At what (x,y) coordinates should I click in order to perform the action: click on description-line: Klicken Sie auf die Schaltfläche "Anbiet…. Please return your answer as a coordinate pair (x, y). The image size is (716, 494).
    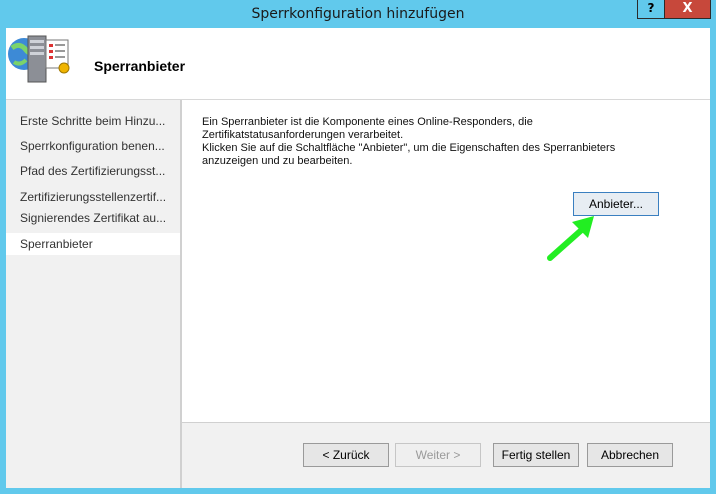
    Looking at the image, I should click on (409, 148).